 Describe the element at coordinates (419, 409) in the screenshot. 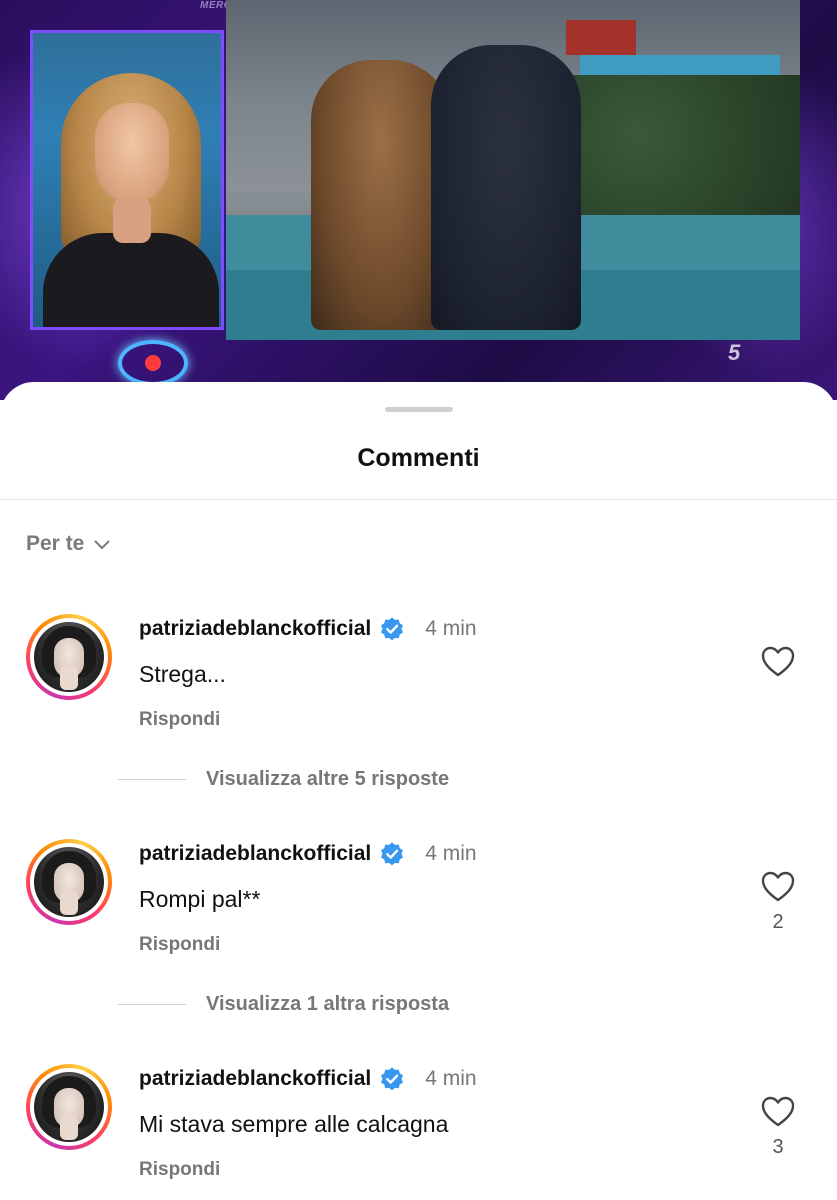

I see `drag-handle` at that location.